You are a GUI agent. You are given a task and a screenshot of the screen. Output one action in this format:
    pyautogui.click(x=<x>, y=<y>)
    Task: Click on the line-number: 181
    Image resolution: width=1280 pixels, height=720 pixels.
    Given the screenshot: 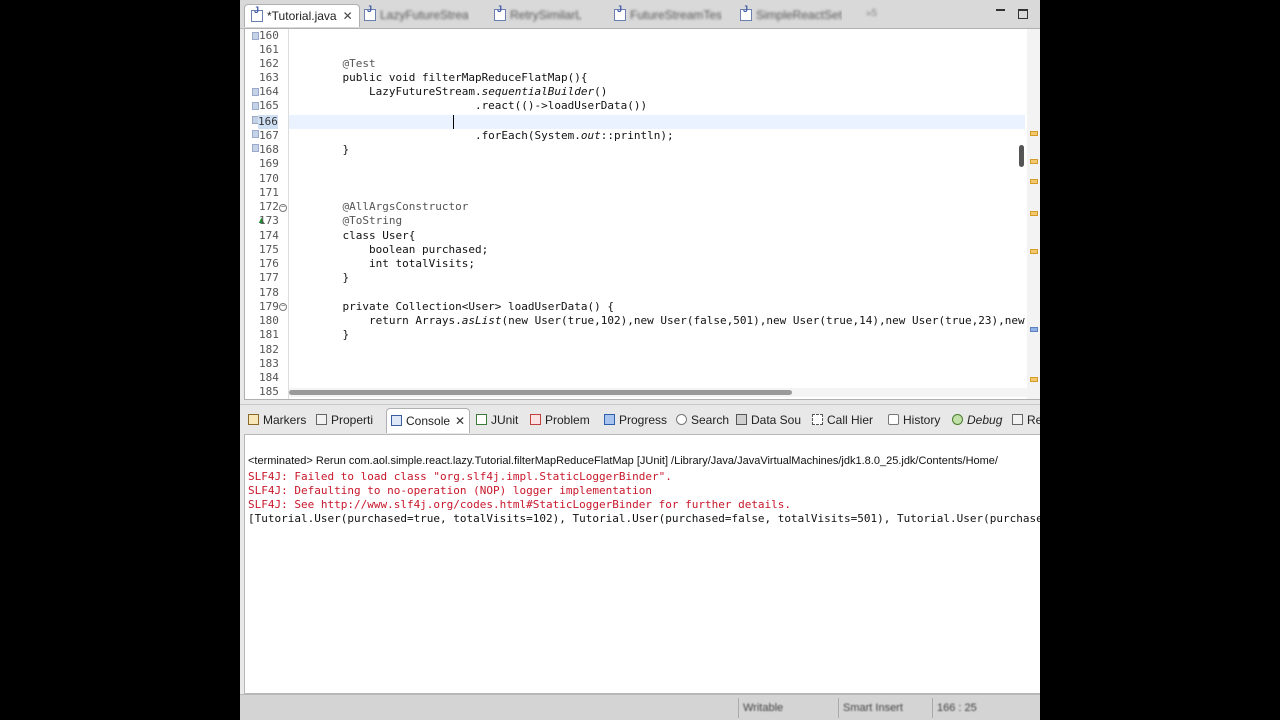 What is the action you would take?
    pyautogui.click(x=269, y=334)
    